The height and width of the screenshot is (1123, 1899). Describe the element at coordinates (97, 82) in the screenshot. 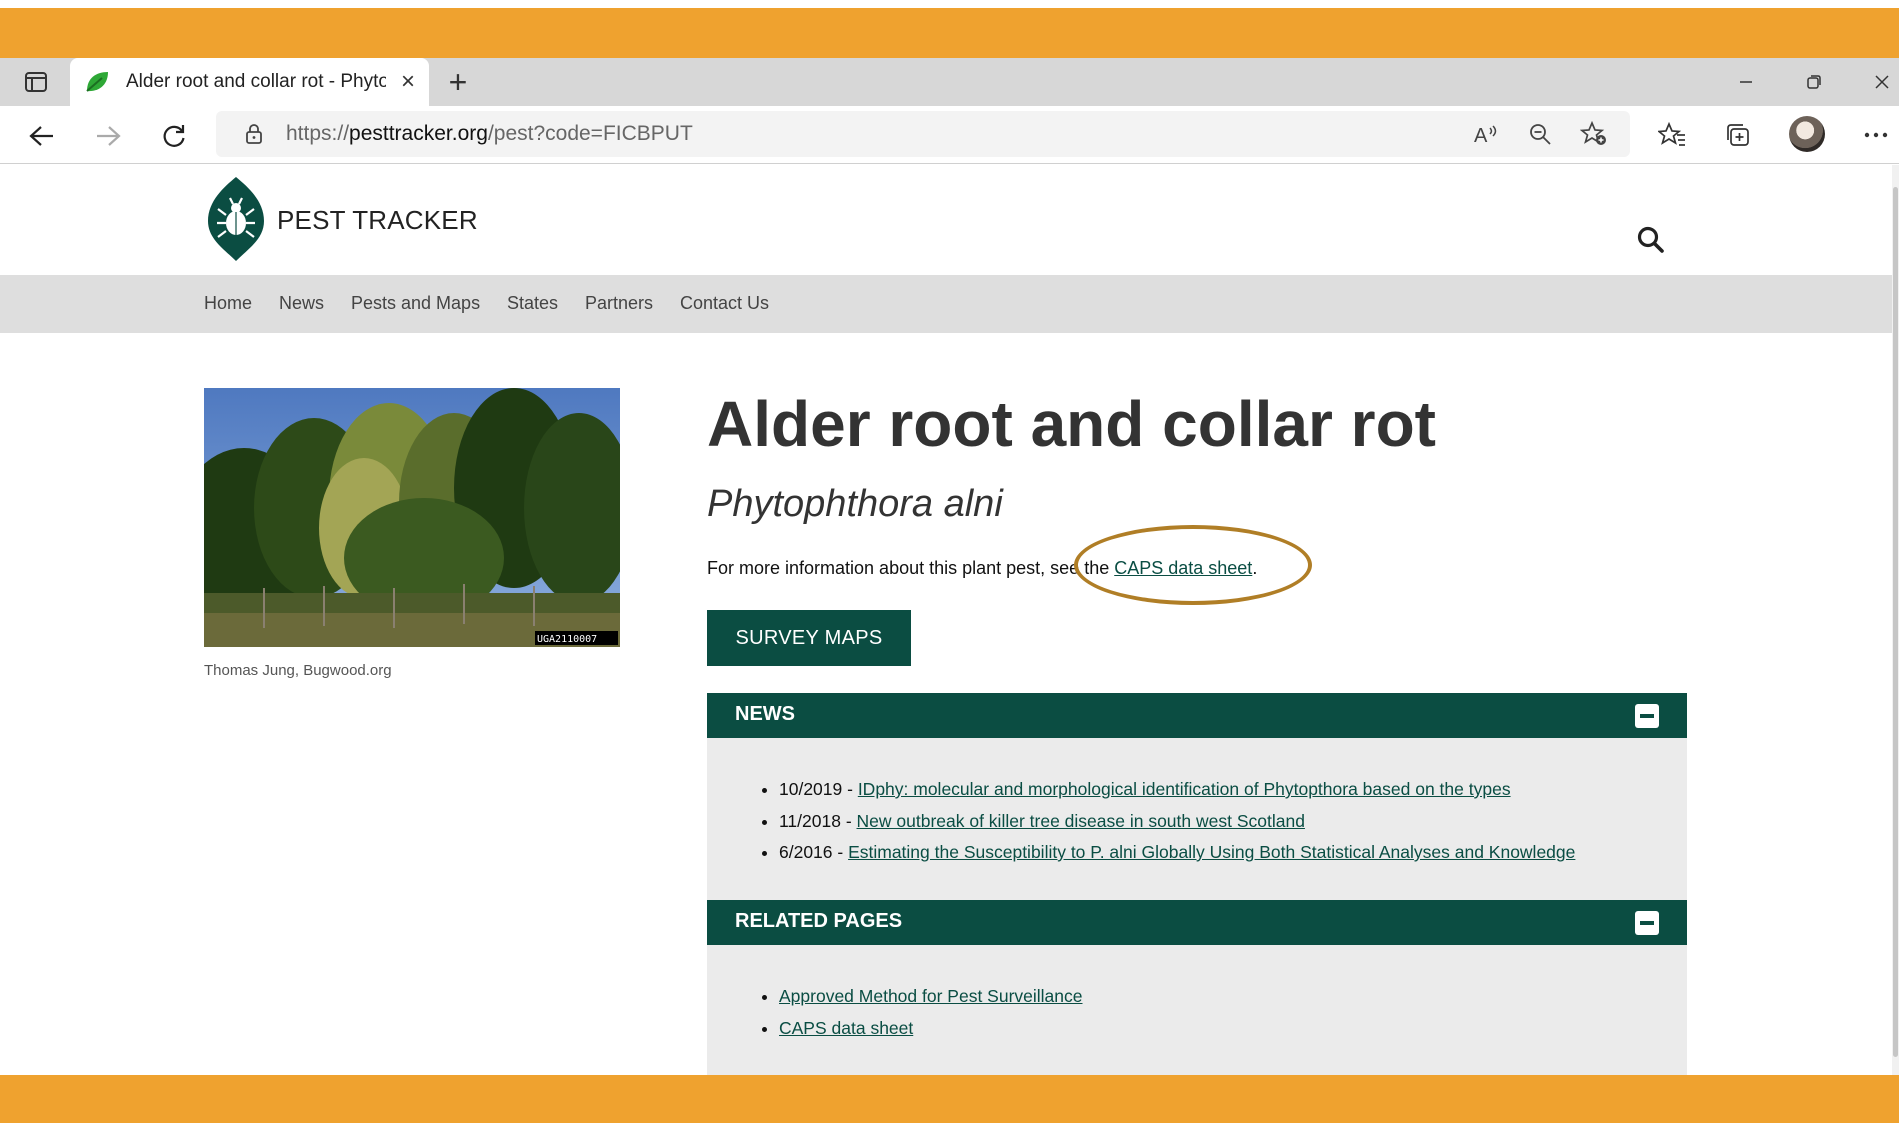

I see `leaf-favicon-icon` at that location.